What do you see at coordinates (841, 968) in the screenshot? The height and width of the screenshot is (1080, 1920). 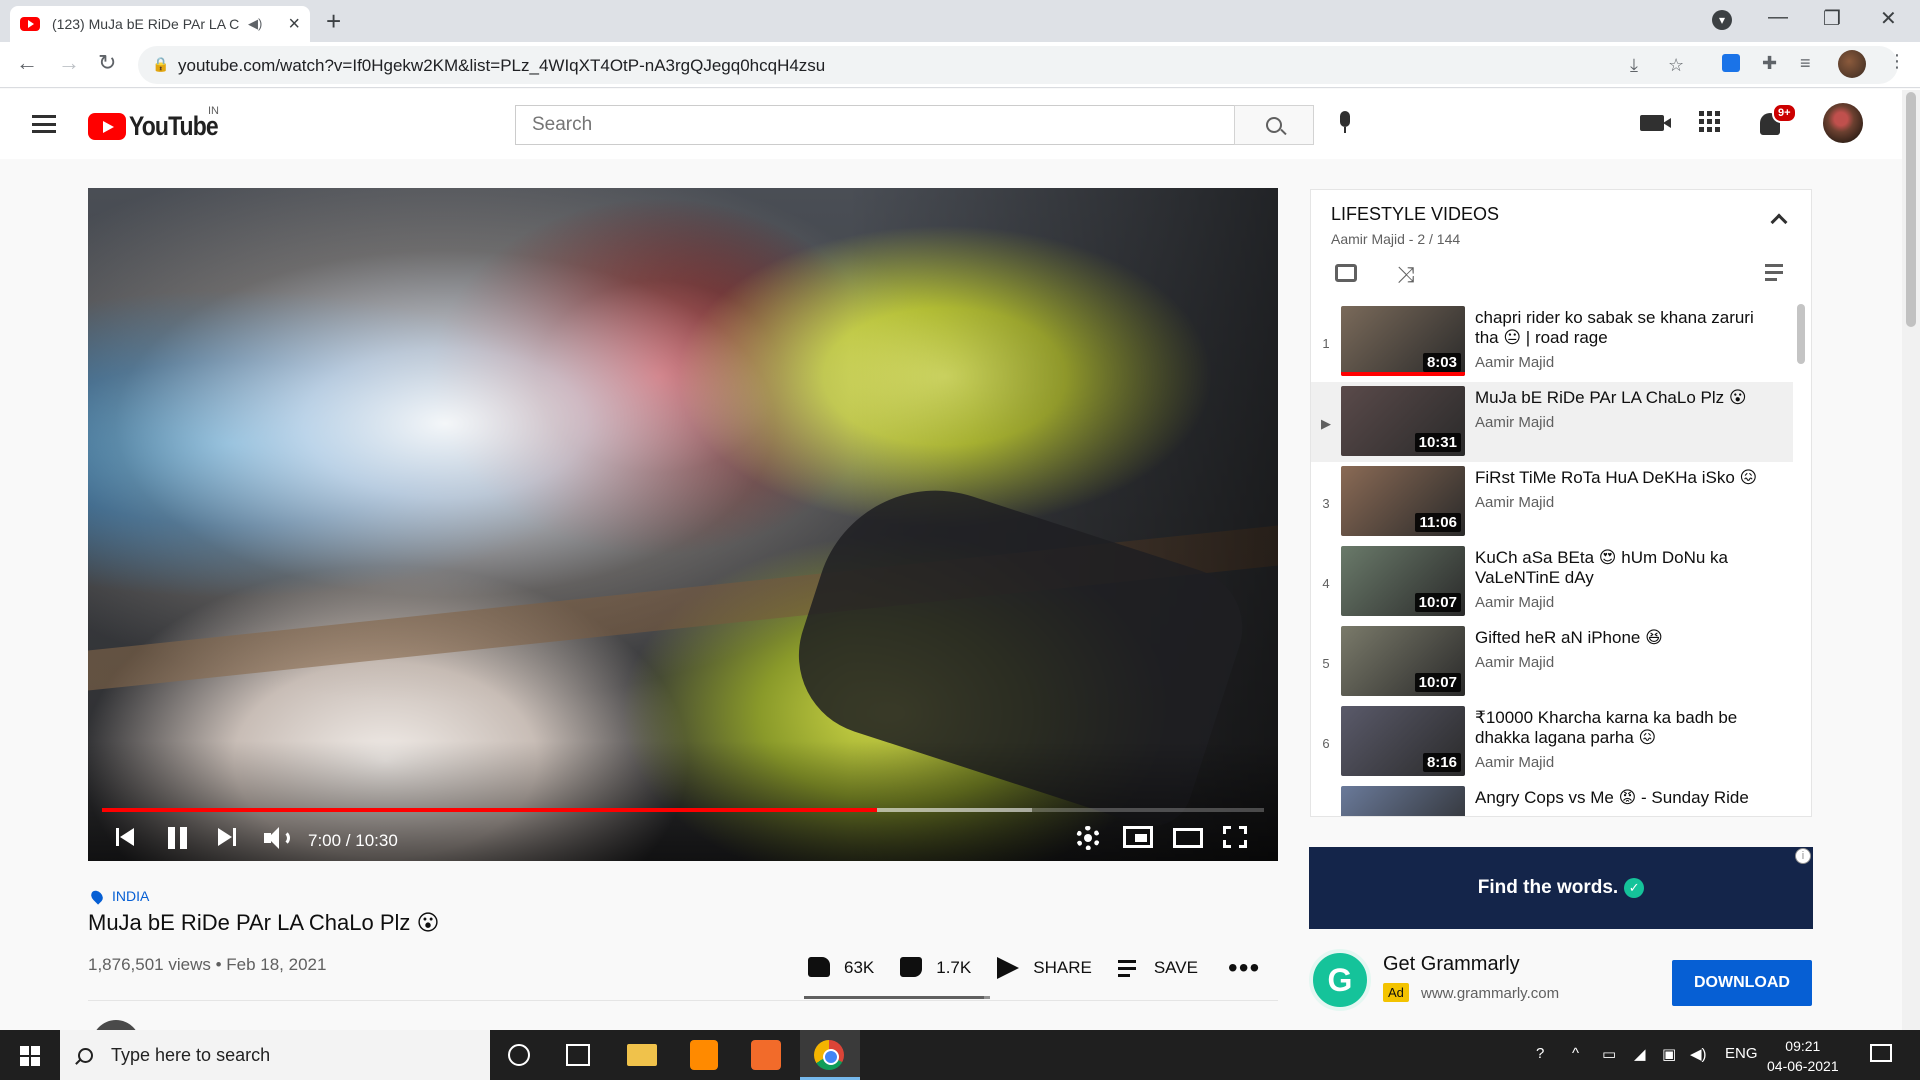 I see `like-button: 63K` at bounding box center [841, 968].